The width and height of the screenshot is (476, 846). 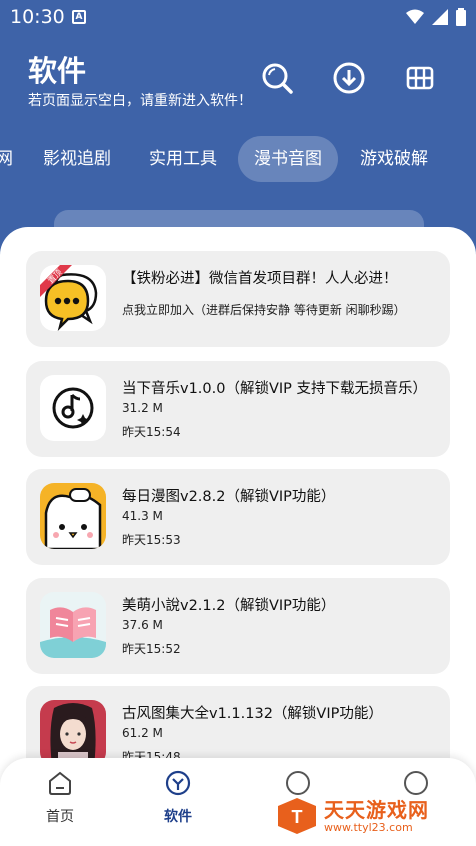 What do you see at coordinates (140, 101) in the screenshot?
I see `page-subtitle: 若页面显示空白，请重新进入软件！` at bounding box center [140, 101].